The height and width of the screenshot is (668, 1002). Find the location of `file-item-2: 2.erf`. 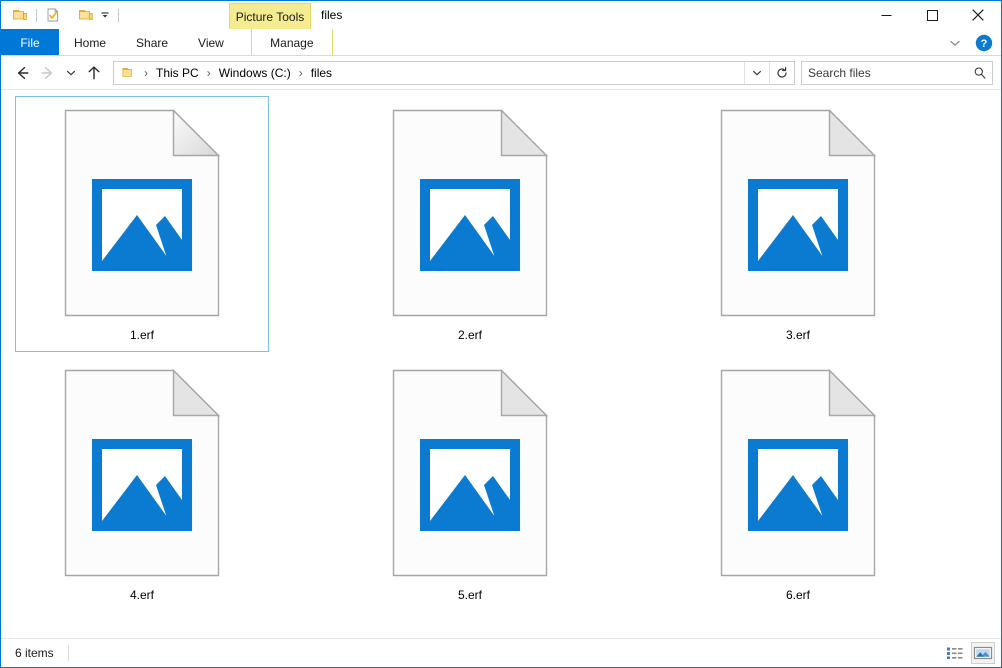

file-item-2: 2.erf is located at coordinates (470, 224).